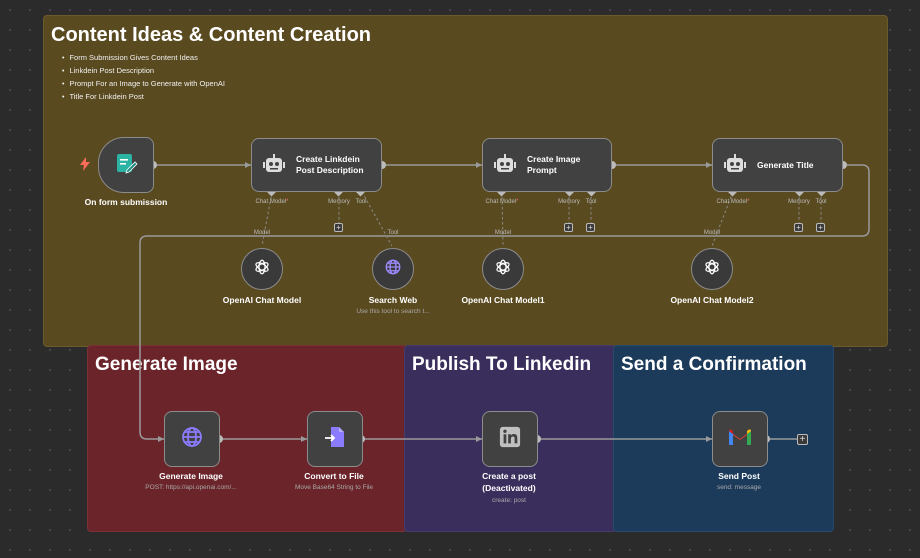  I want to click on node-subtitle: create: post, so click(509, 500).